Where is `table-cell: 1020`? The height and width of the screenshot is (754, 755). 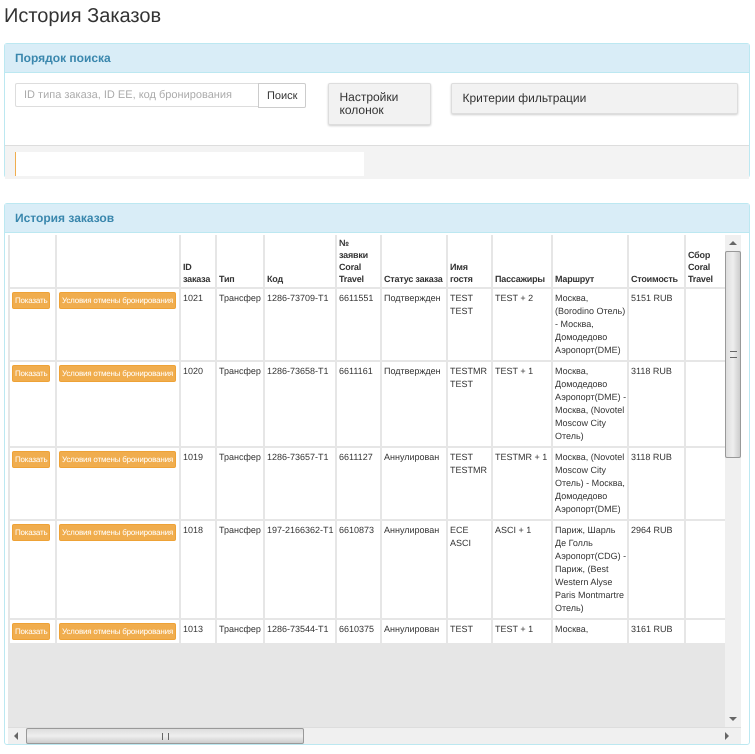
table-cell: 1020 is located at coordinates (198, 404).